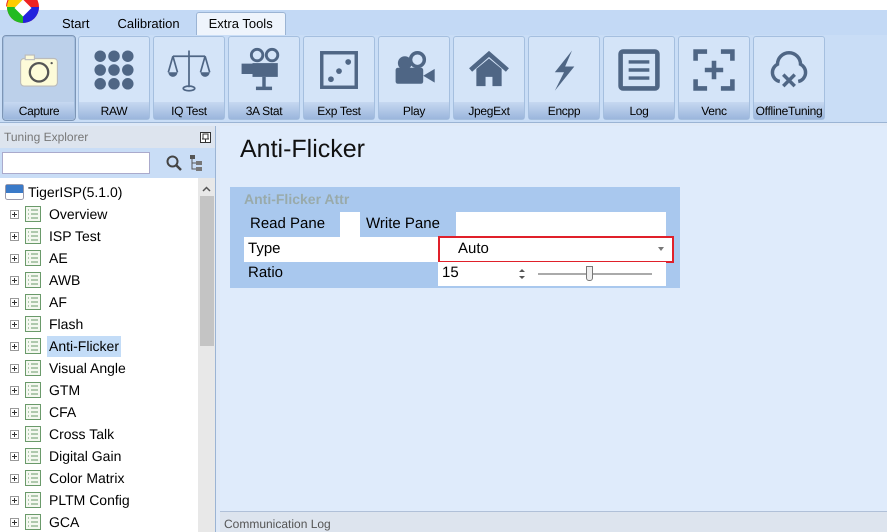 This screenshot has width=887, height=532. Describe the element at coordinates (39, 78) in the screenshot. I see `ribbon-button: Capture` at that location.